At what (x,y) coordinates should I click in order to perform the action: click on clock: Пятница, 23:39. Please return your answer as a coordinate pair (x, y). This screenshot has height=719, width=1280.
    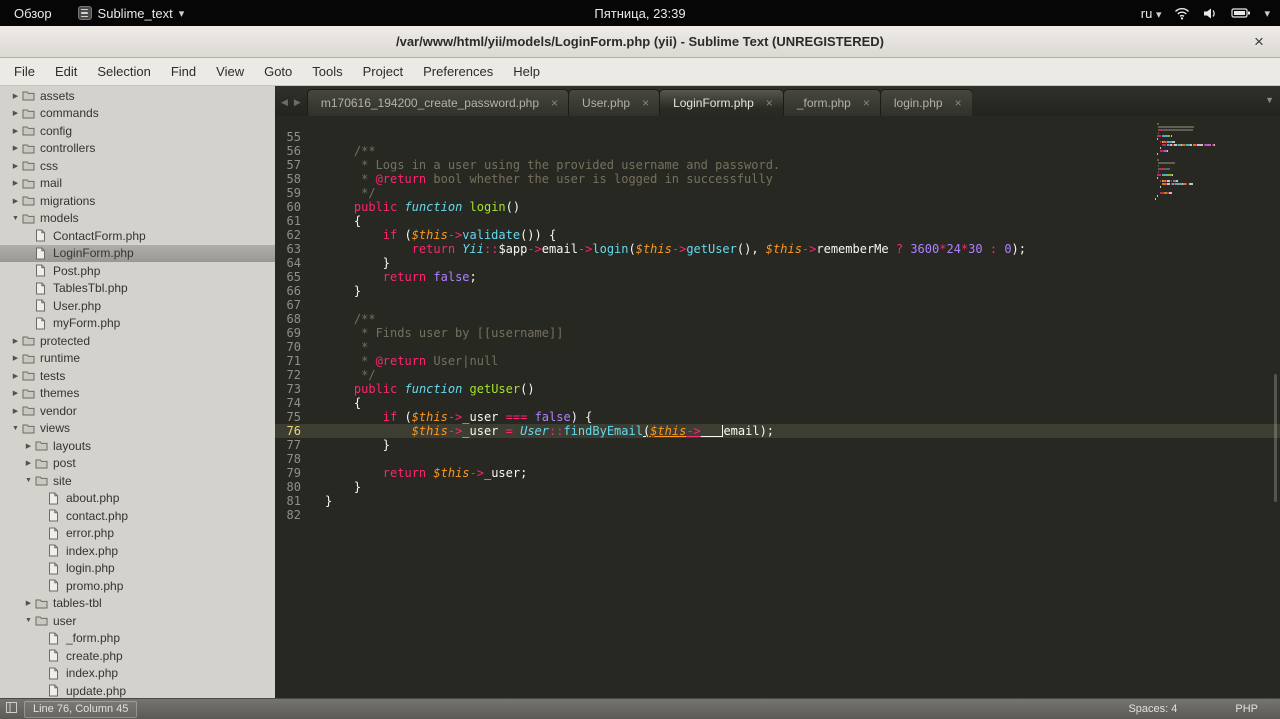
    Looking at the image, I should click on (640, 13).